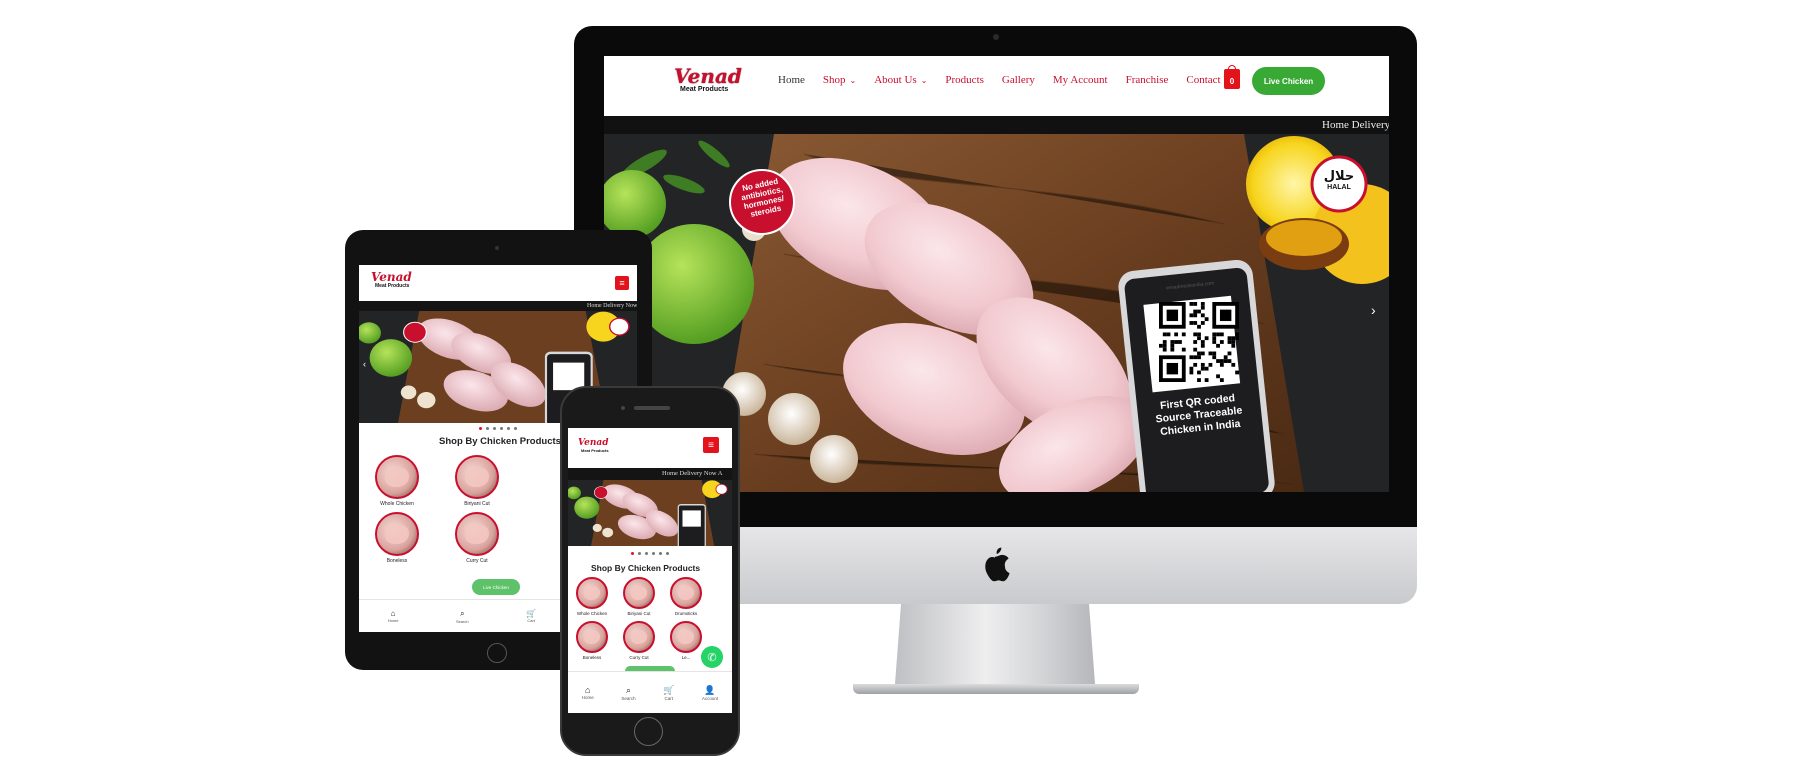 Image resolution: width=1800 pixels, height=760 pixels. I want to click on category-label: Boneless, so click(397, 561).